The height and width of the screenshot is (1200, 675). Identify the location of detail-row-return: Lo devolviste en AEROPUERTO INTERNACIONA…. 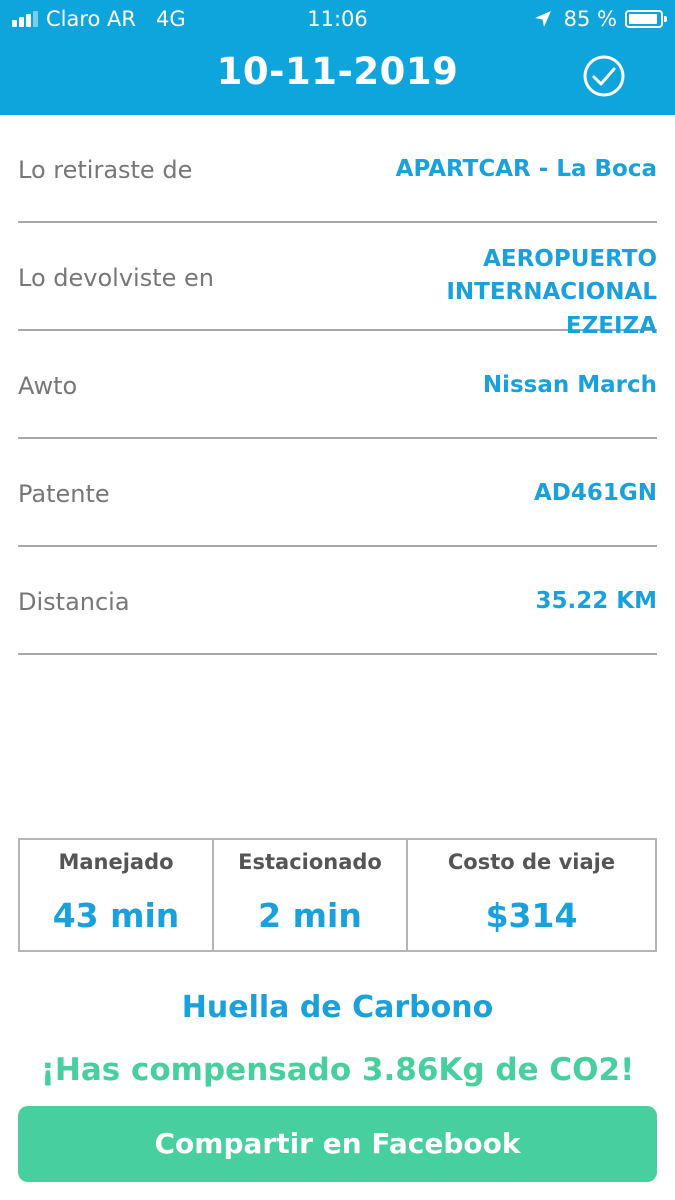
(337, 281).